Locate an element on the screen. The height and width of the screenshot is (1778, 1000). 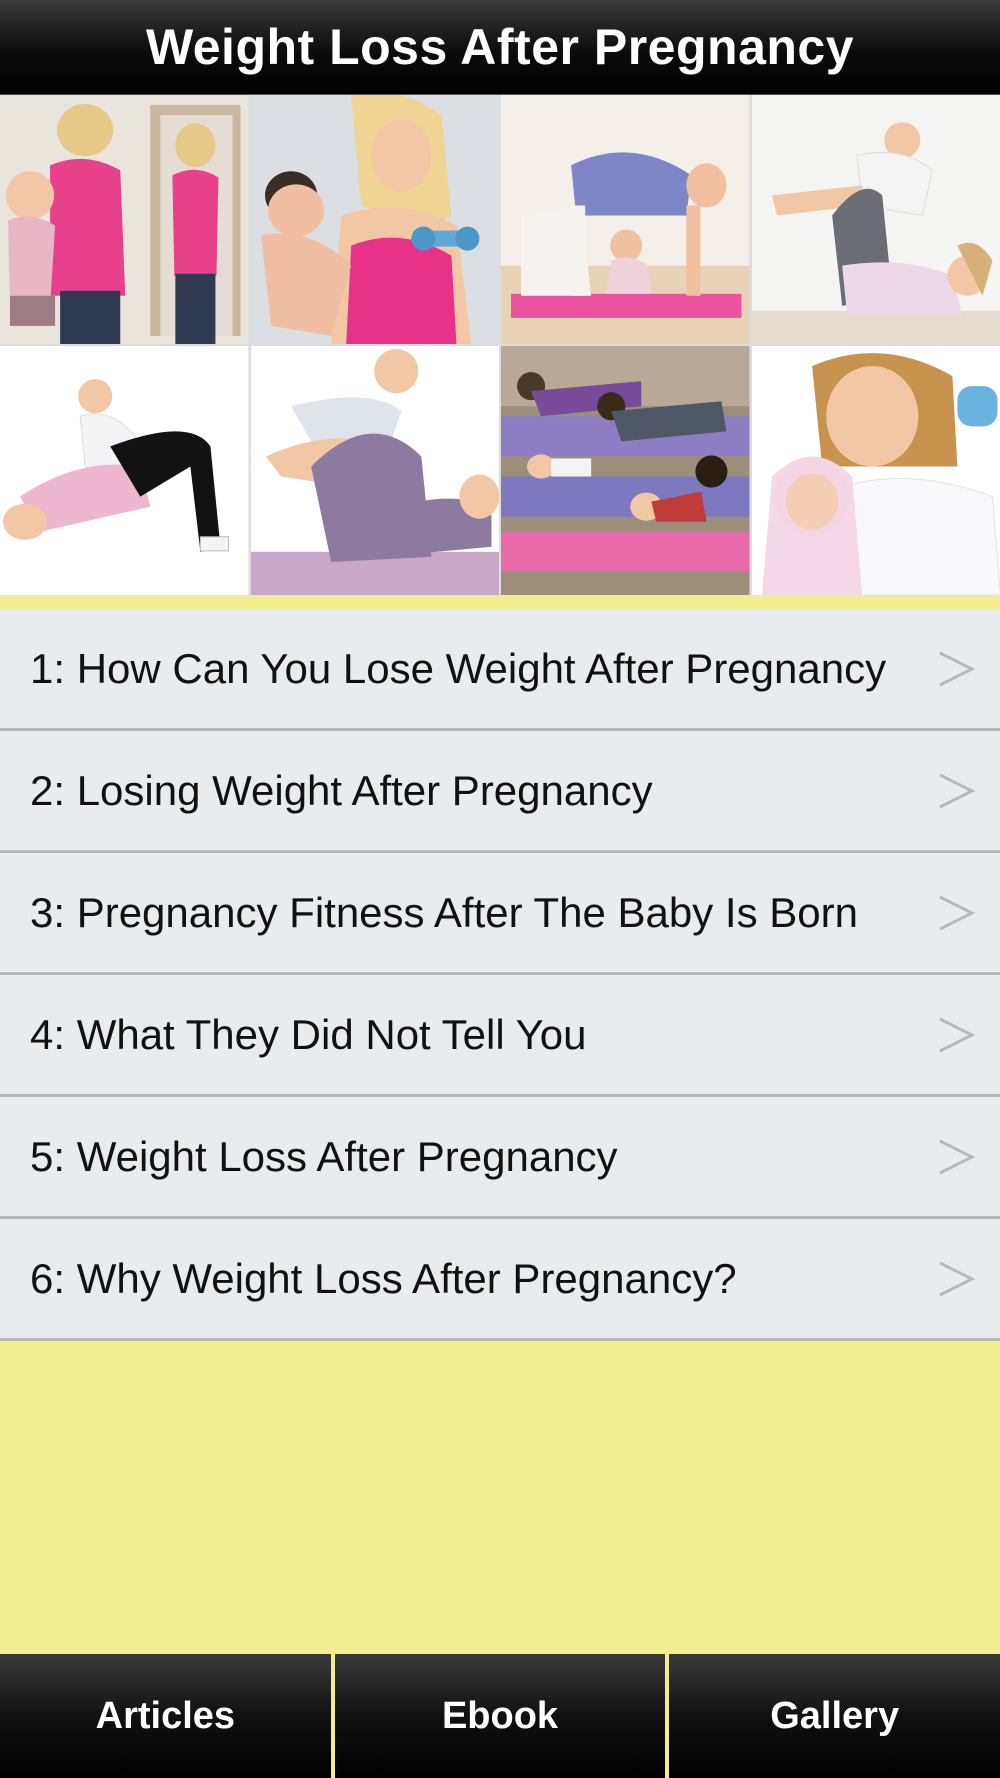
page-title: Weight Loss After Pregnancy is located at coordinates (500, 47).